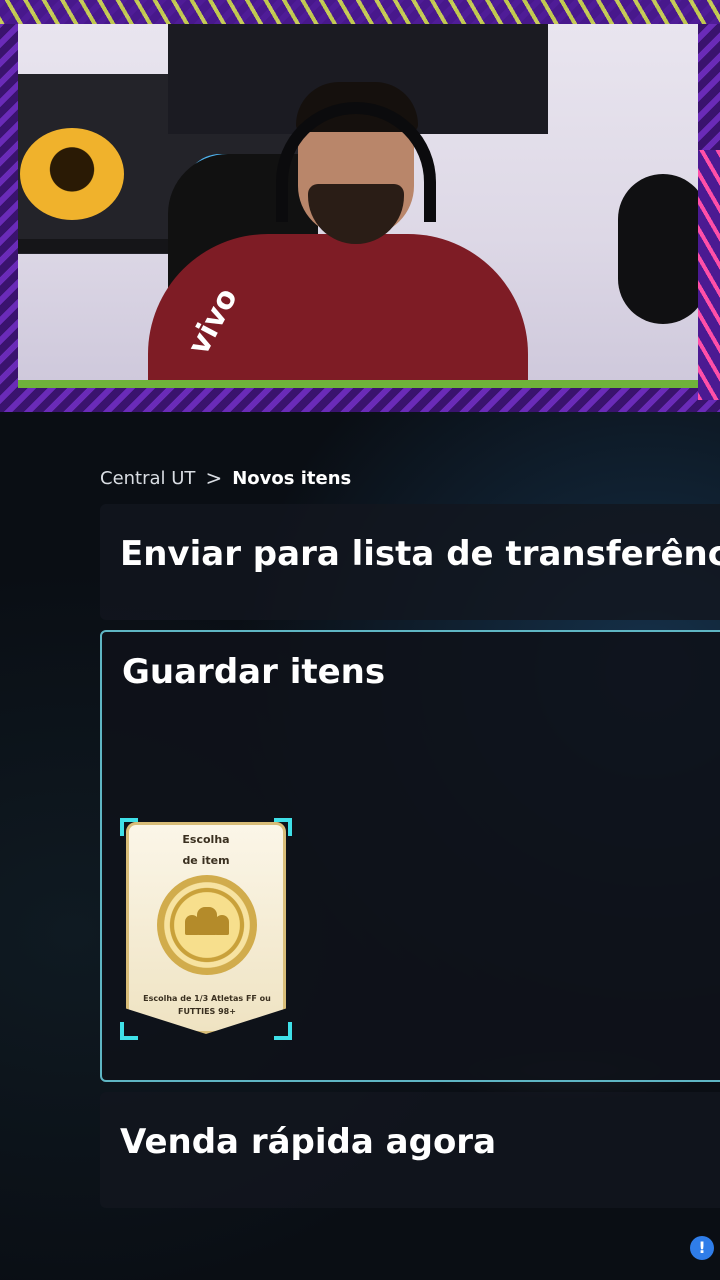 This screenshot has width=720, height=1280. What do you see at coordinates (214, 478) in the screenshot?
I see `chevron-right-icon: >` at bounding box center [214, 478].